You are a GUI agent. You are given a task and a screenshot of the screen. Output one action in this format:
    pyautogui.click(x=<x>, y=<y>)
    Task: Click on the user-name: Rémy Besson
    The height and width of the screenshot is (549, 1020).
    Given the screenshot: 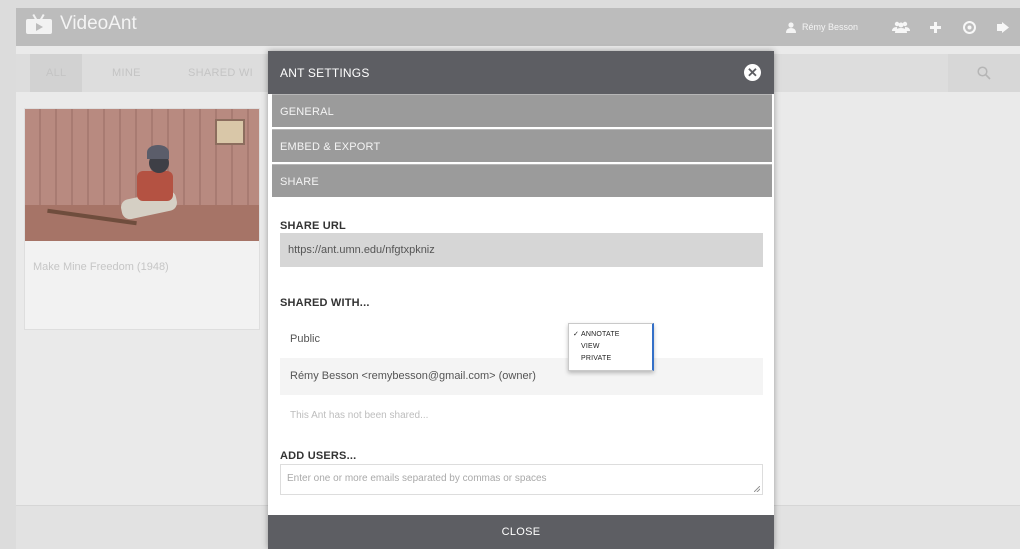 What is the action you would take?
    pyautogui.click(x=829, y=27)
    